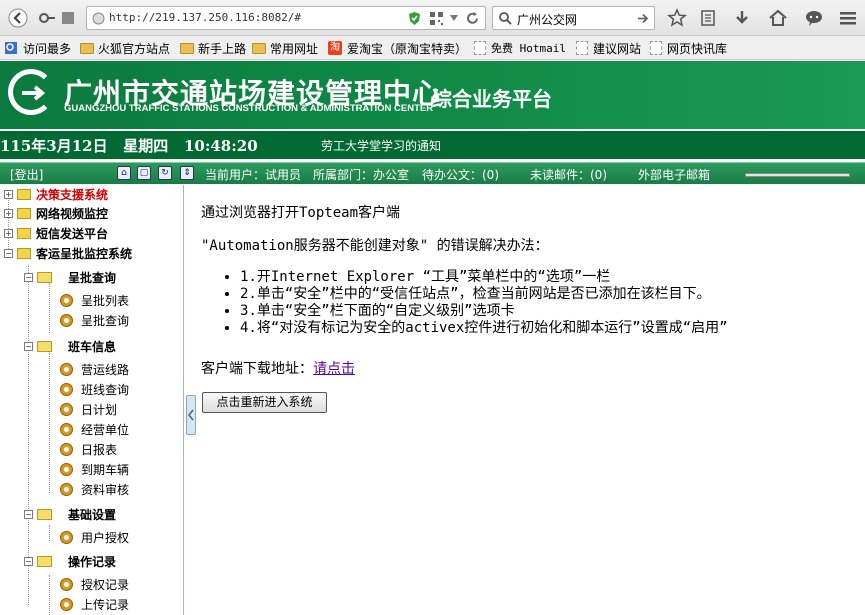  Describe the element at coordinates (88, 449) in the screenshot. I see `tree-item: 日报表` at that location.